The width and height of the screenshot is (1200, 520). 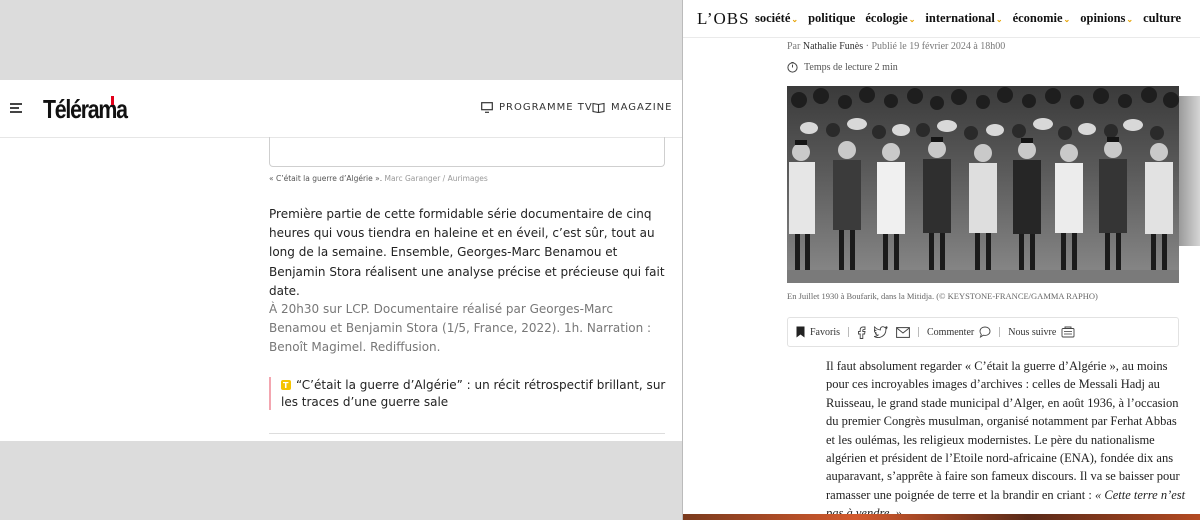 I want to click on nav-ecologie: écologie⌄, so click(x=890, y=18).